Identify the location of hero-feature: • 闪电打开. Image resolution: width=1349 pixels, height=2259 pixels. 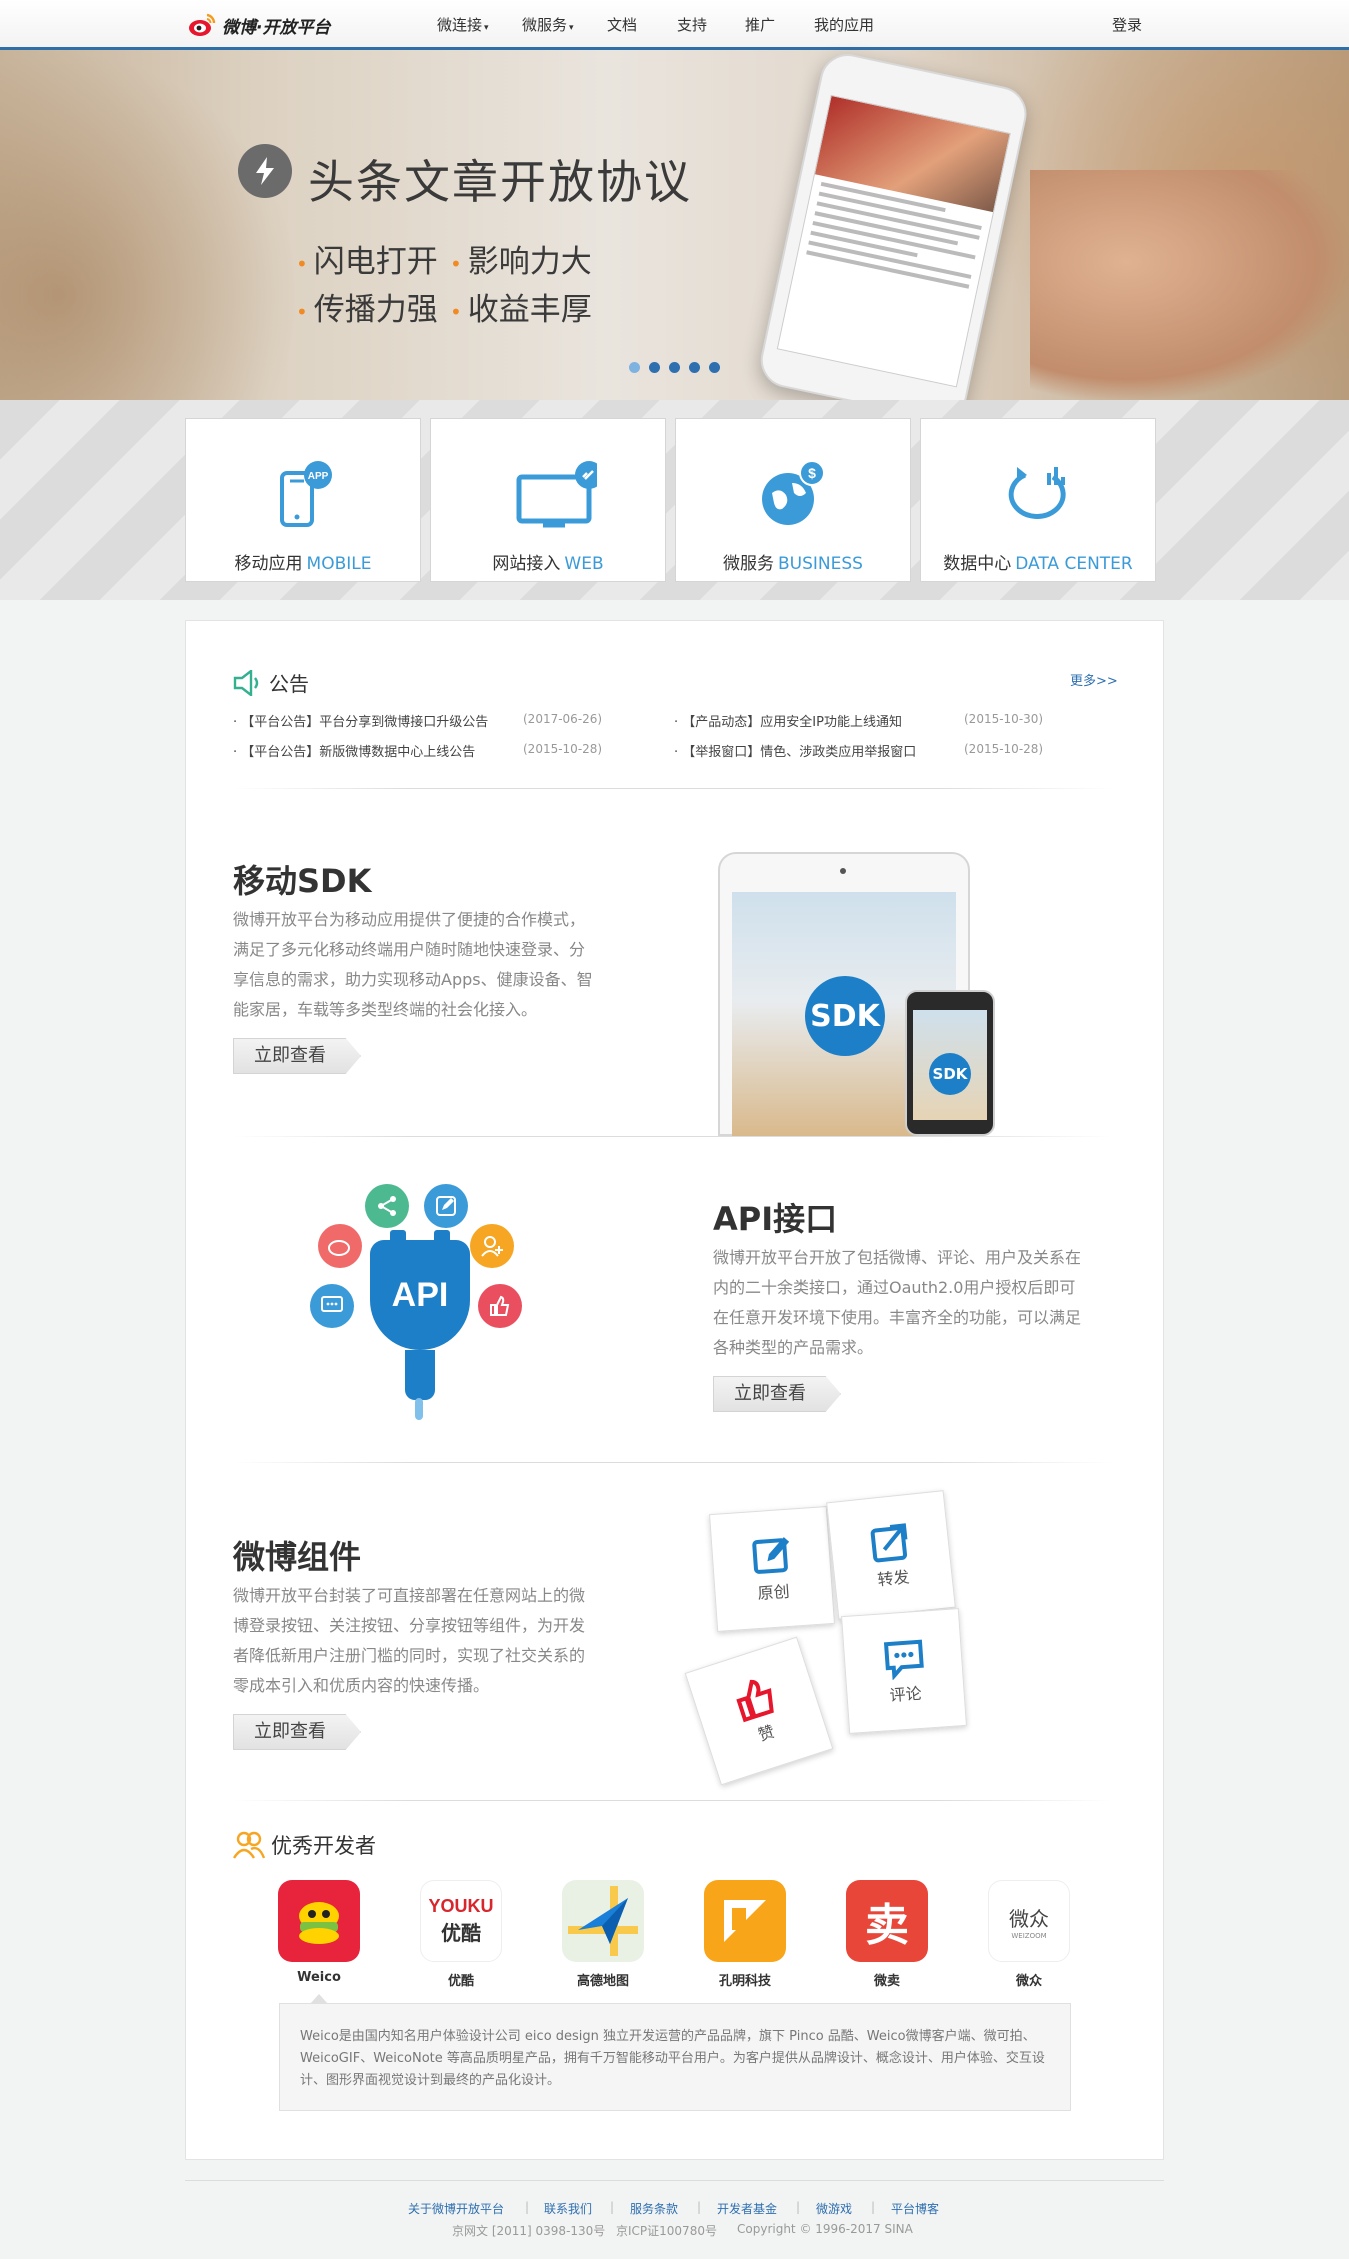
(367, 262).